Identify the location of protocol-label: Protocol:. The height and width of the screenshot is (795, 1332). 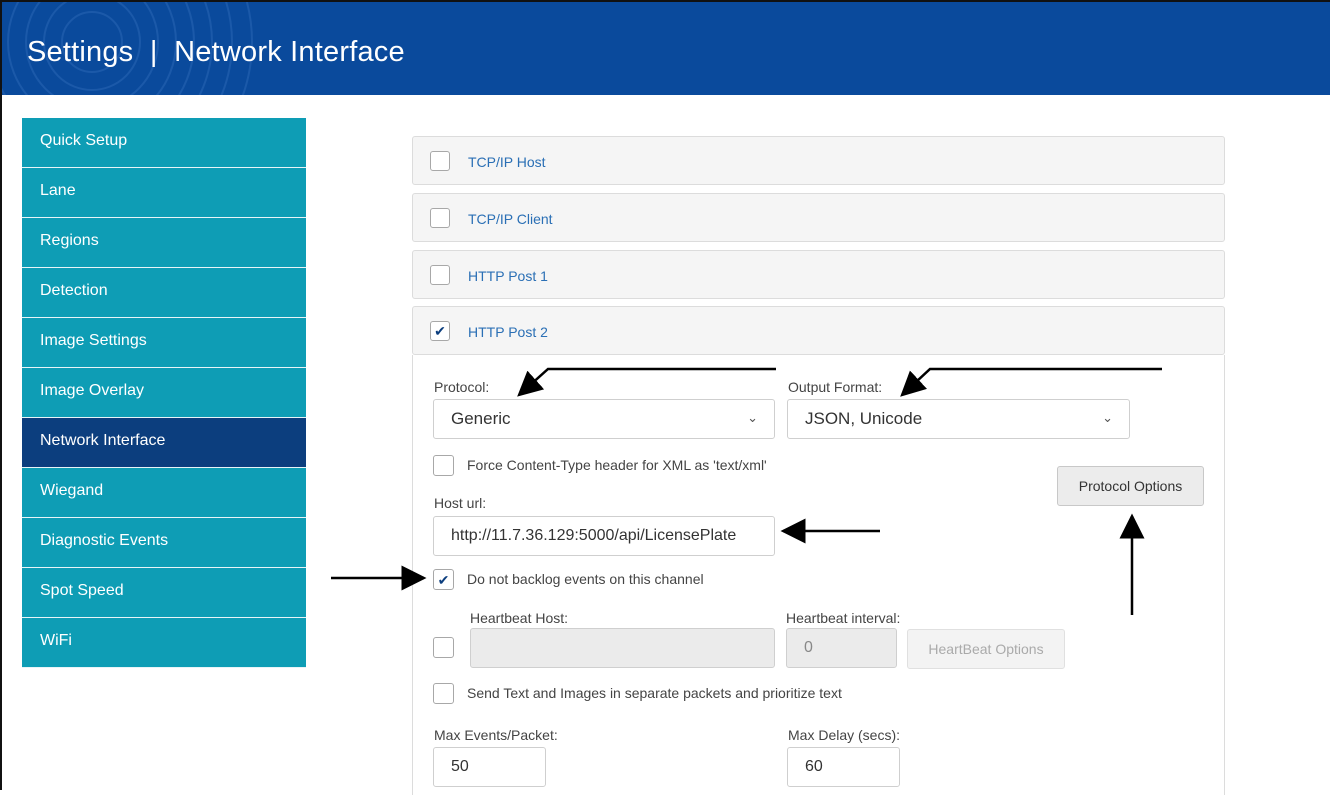
(462, 387).